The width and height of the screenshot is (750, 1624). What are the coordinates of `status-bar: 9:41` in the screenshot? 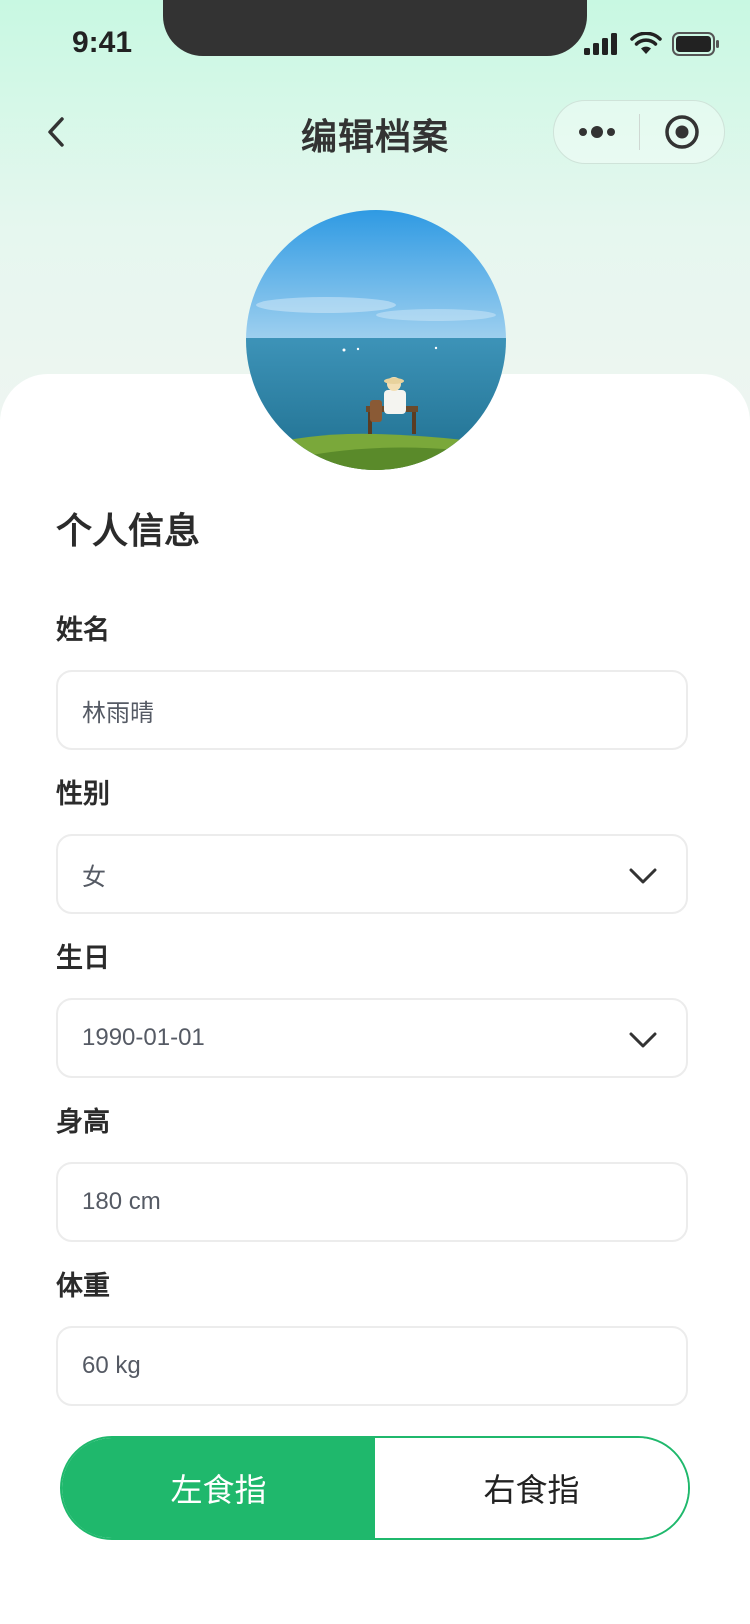 It's located at (375, 45).